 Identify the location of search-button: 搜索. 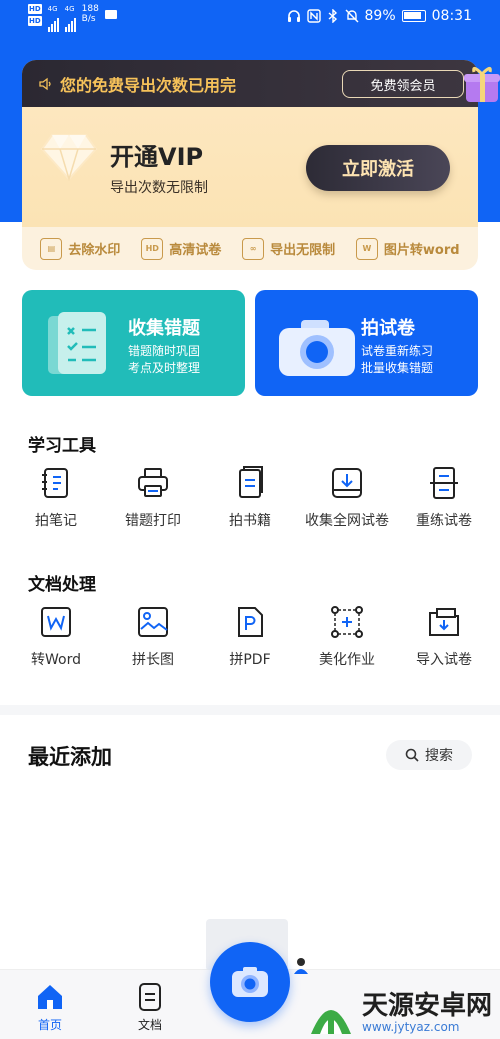
(429, 755).